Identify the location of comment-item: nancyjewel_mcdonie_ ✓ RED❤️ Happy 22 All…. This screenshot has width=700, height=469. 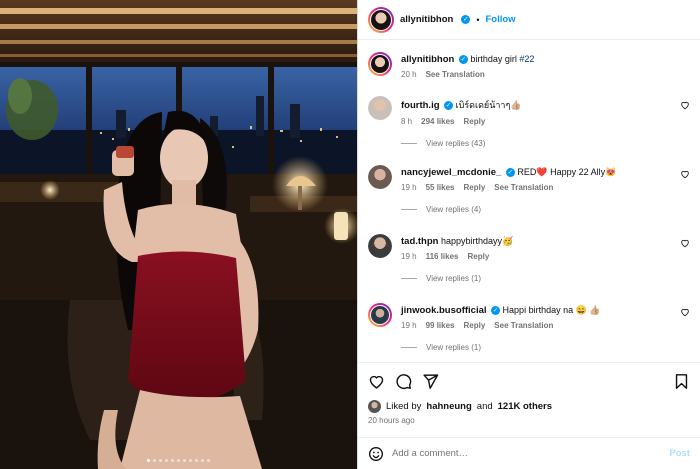
(529, 189).